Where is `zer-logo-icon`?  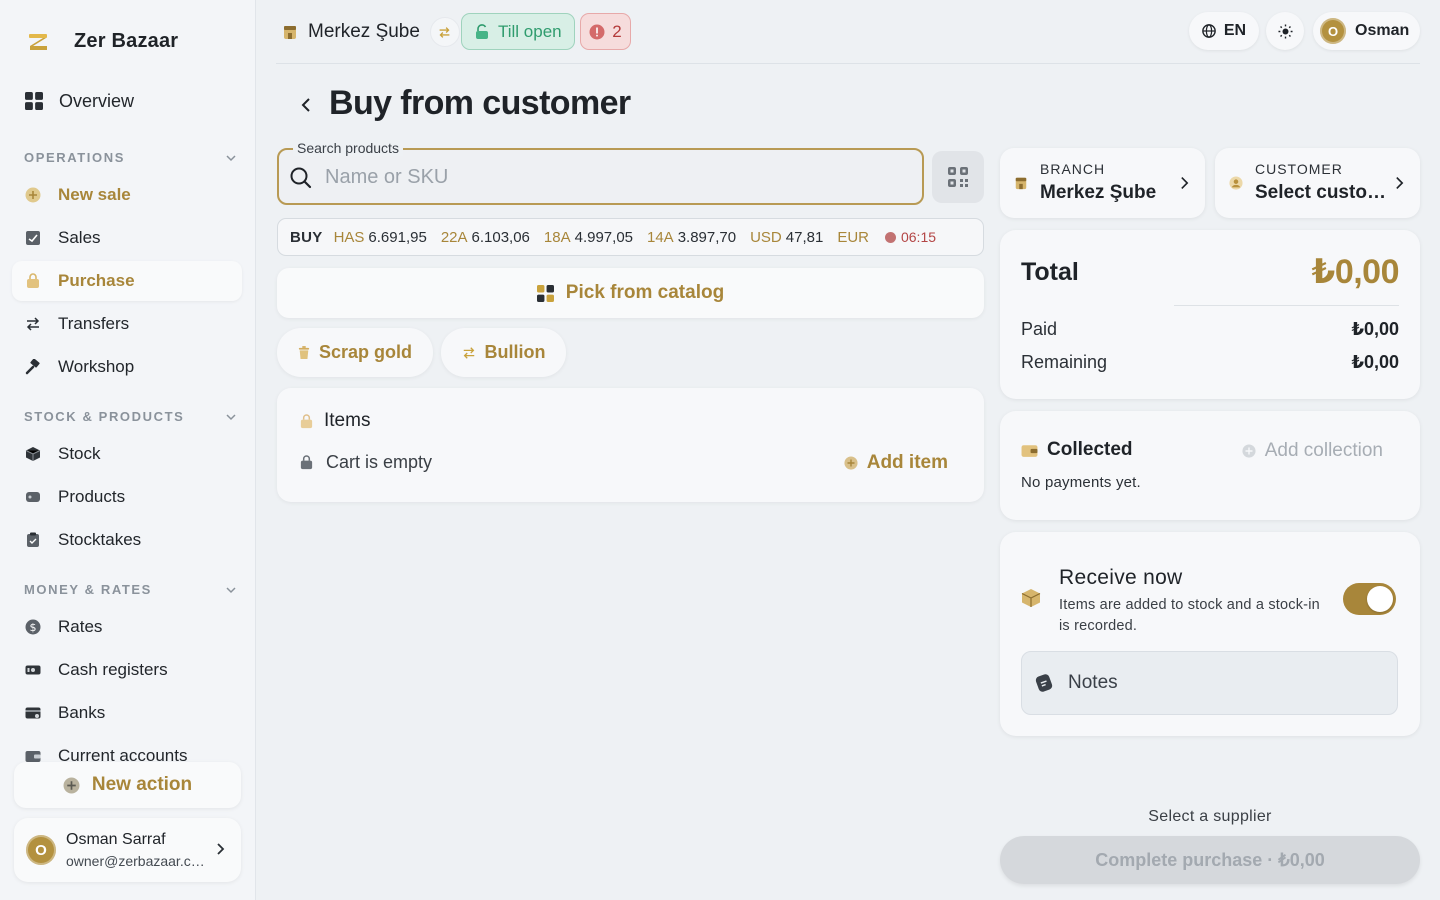
zer-logo-icon is located at coordinates (38, 41).